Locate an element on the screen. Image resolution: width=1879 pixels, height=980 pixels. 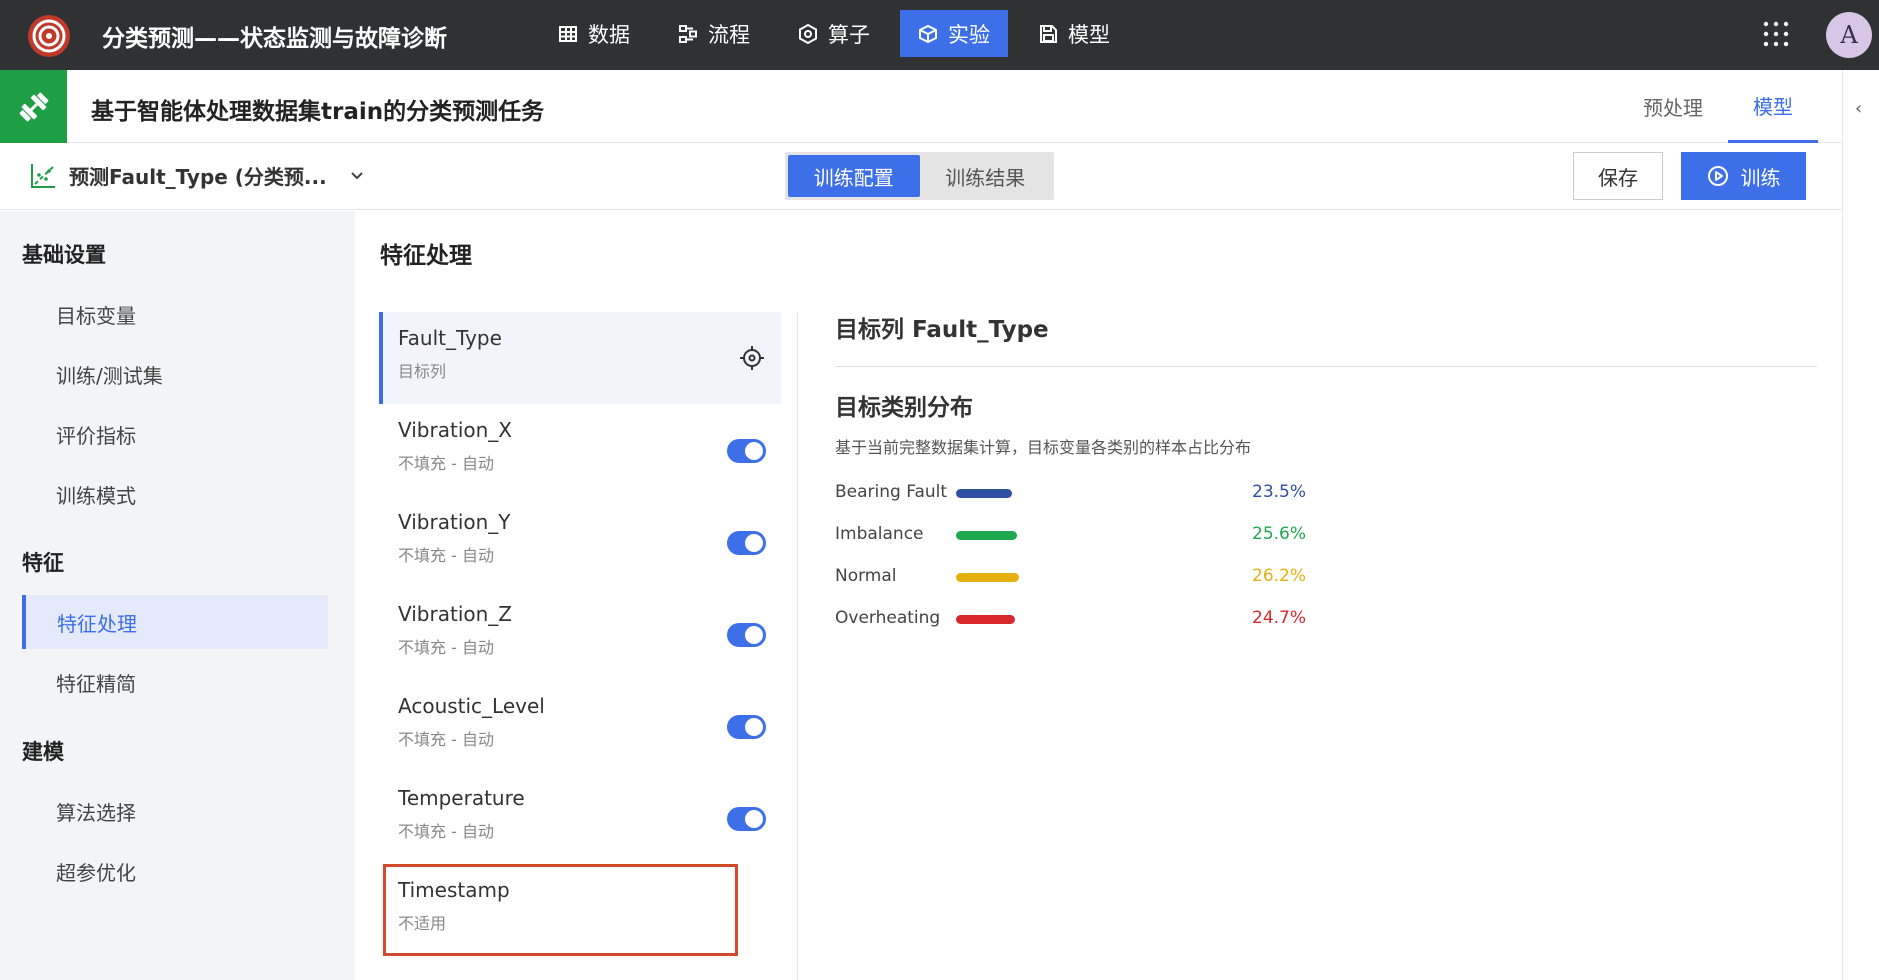
task-header: 基于智能体处理数据集train的分类预测任务 预处理 模型 is located at coordinates (921, 106).